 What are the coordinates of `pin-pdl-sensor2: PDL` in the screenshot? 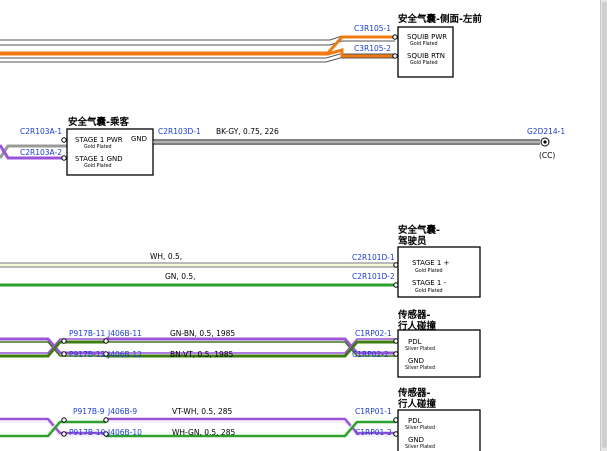 It's located at (415, 421).